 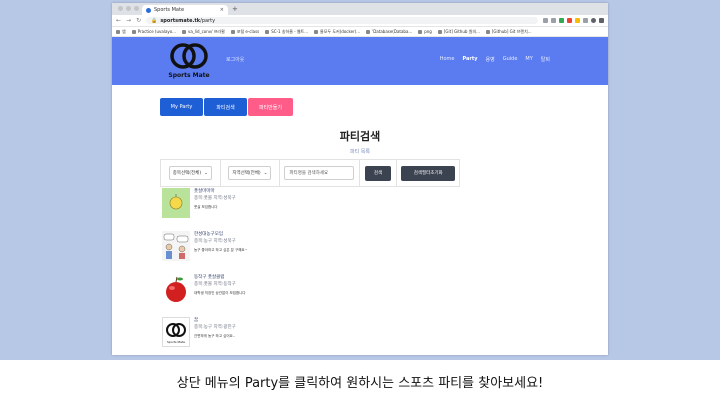 What do you see at coordinates (360, 152) in the screenshot?
I see `page-subtitle: 파티 목록` at bounding box center [360, 152].